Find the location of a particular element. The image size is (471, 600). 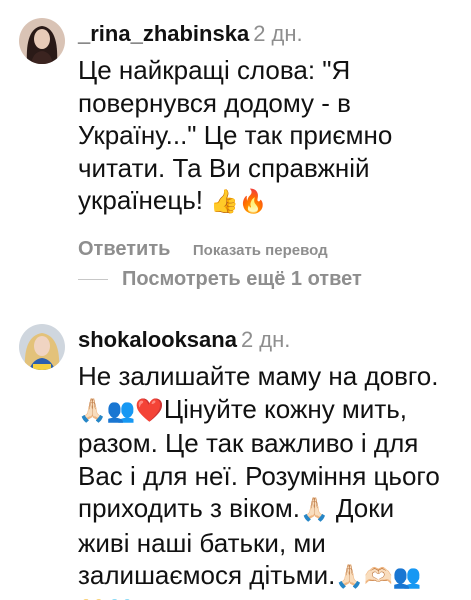

replies-divider-line is located at coordinates (93, 279).